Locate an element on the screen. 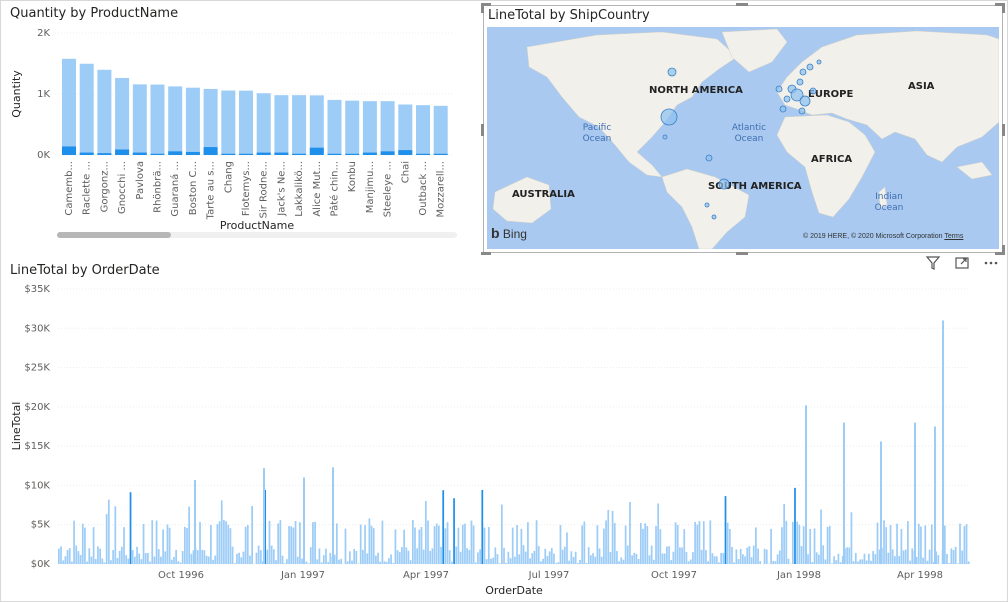 The image size is (1008, 602). horizontal-scrollbar-thumb is located at coordinates (114, 235).